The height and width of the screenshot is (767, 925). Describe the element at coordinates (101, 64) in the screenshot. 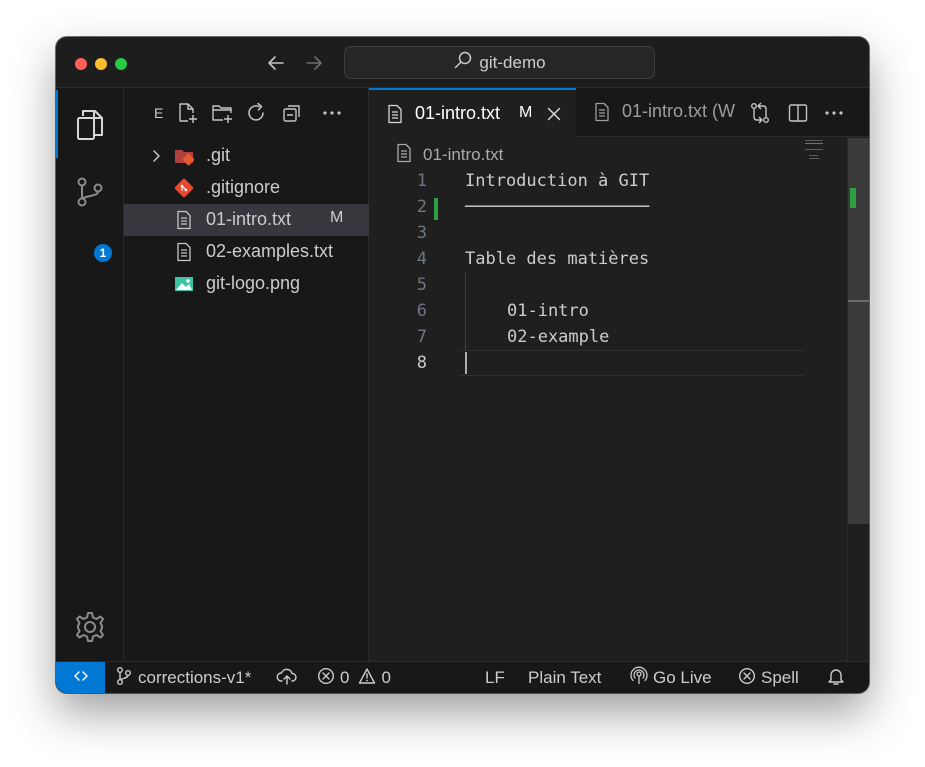

I see `minimize-window-button` at that location.